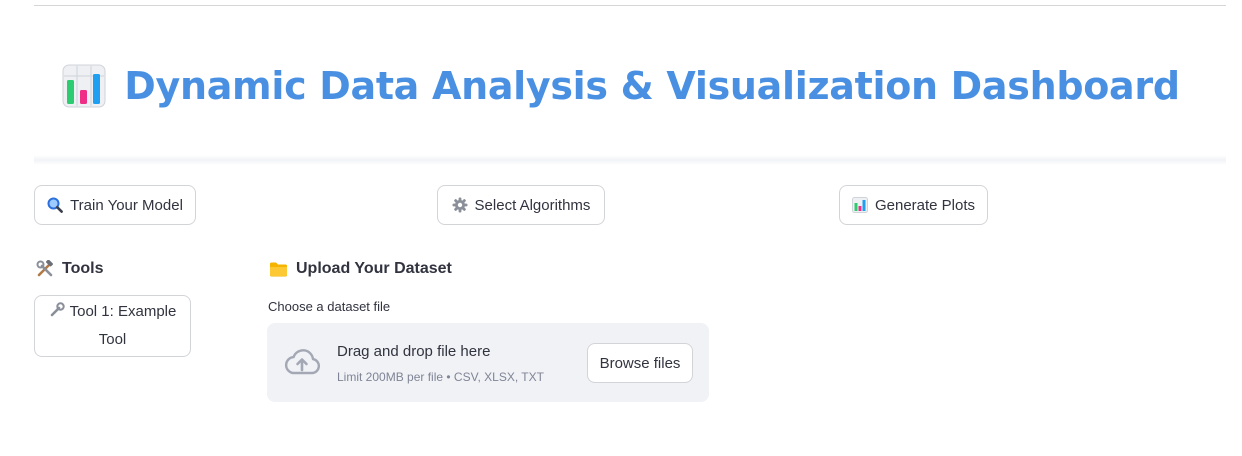  Describe the element at coordinates (57, 314) in the screenshot. I see `wrench-icon` at that location.